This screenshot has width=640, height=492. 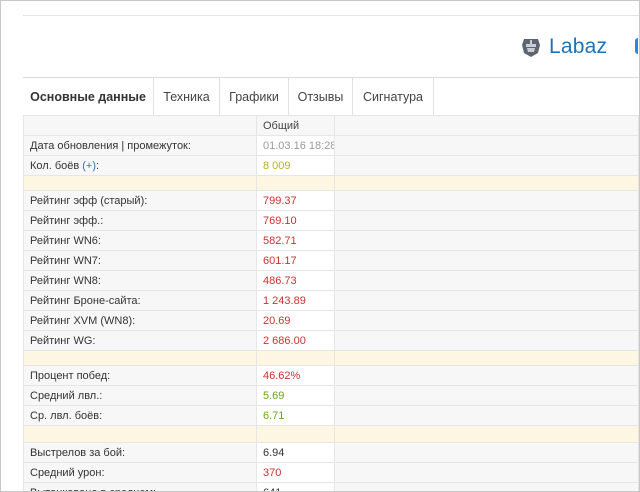 I want to click on row-label: Рейтинг эфф.:, so click(x=140, y=220).